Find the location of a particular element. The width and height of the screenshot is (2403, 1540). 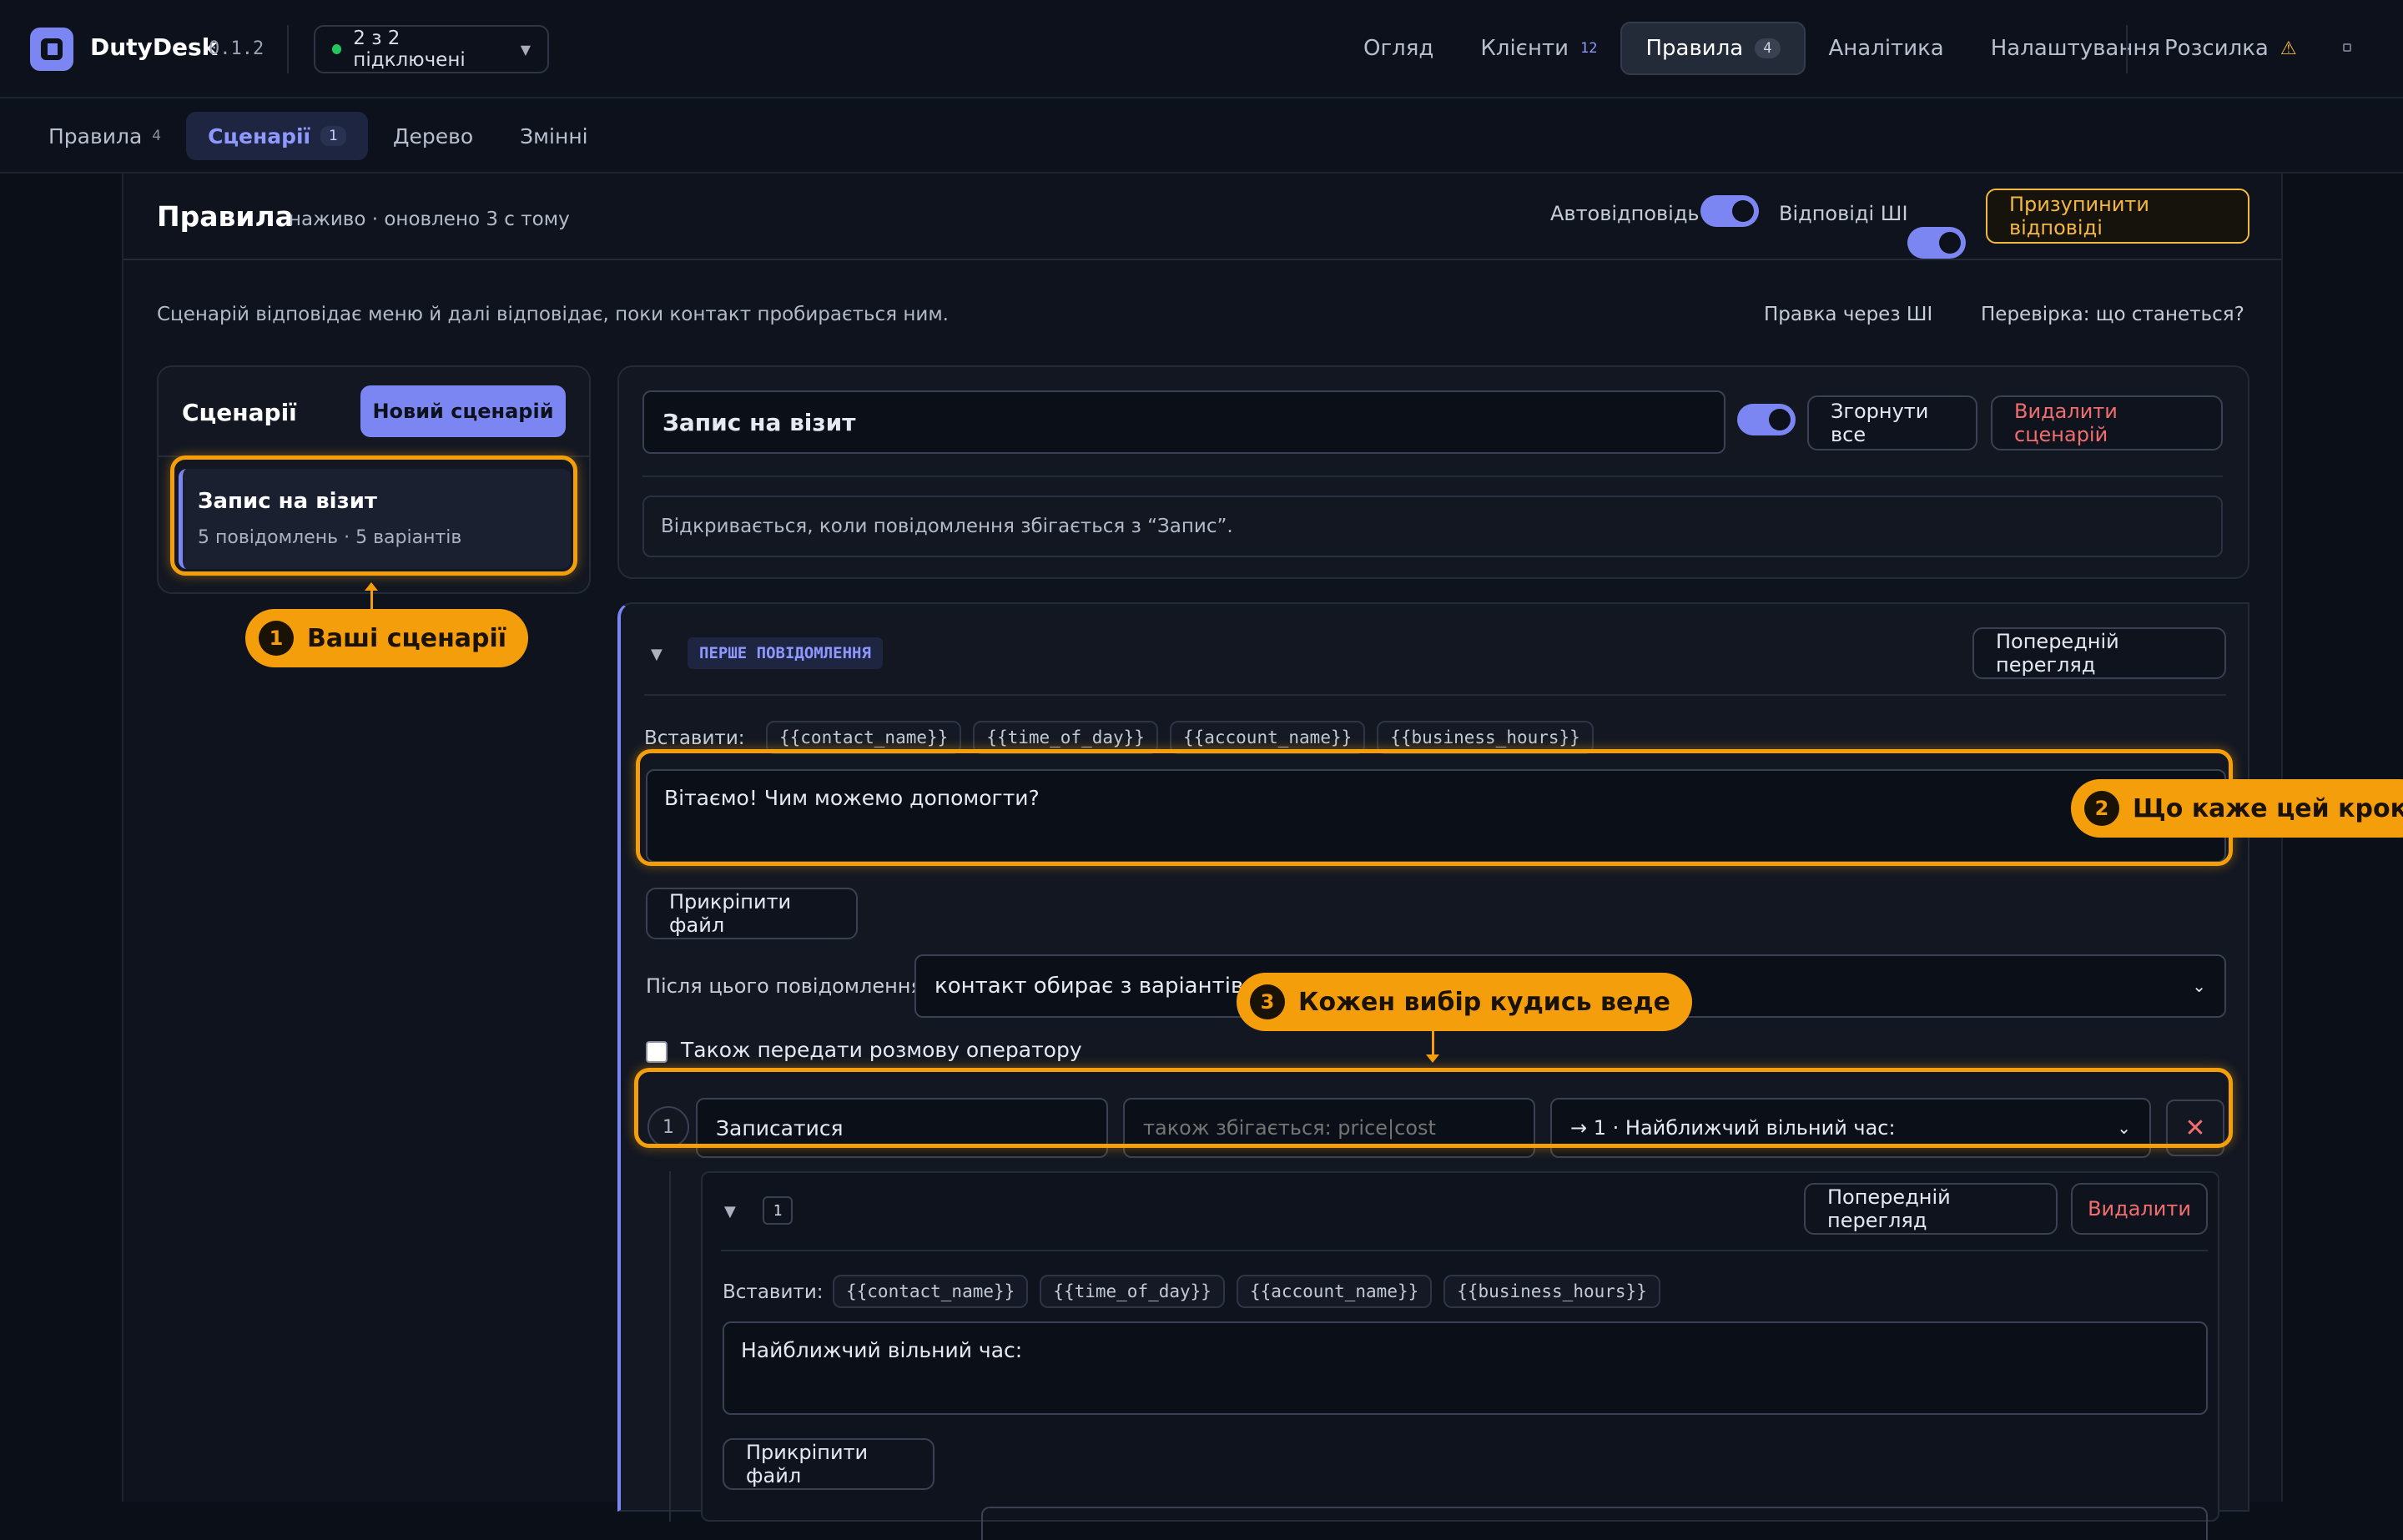

child-delete-button: Видалити is located at coordinates (2139, 1209).